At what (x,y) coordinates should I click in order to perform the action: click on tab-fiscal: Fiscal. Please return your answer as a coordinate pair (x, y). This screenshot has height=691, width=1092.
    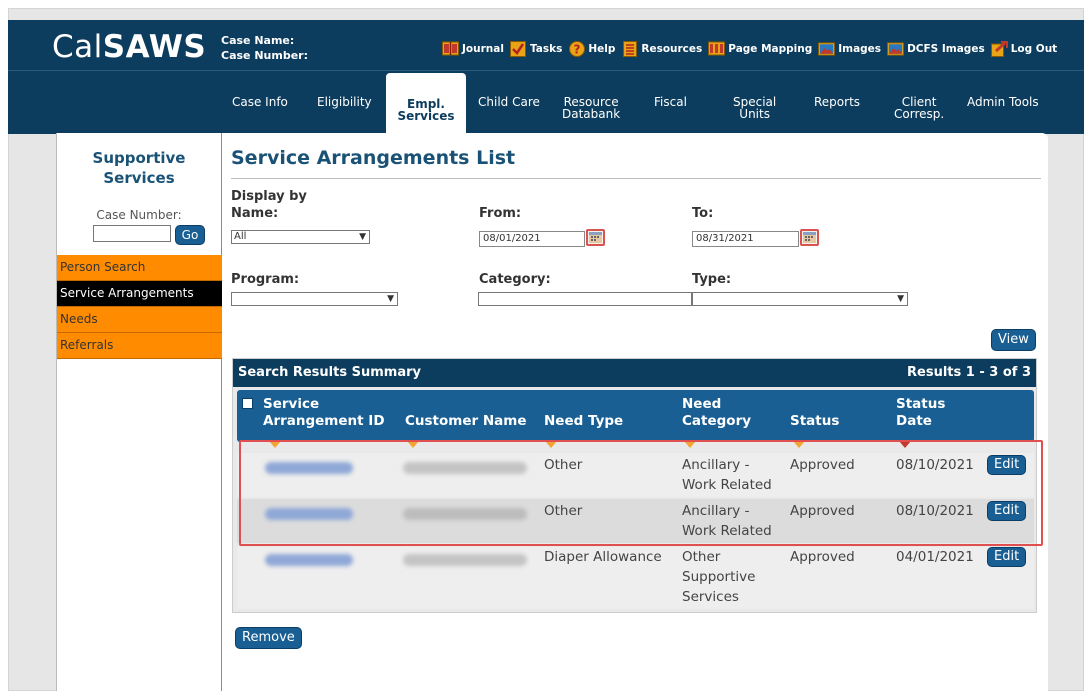
    Looking at the image, I should click on (670, 102).